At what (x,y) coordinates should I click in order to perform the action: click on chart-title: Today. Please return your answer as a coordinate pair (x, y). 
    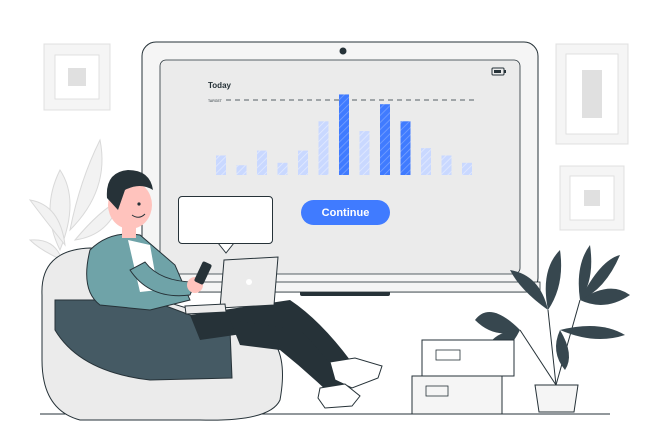
    Looking at the image, I should click on (219, 85).